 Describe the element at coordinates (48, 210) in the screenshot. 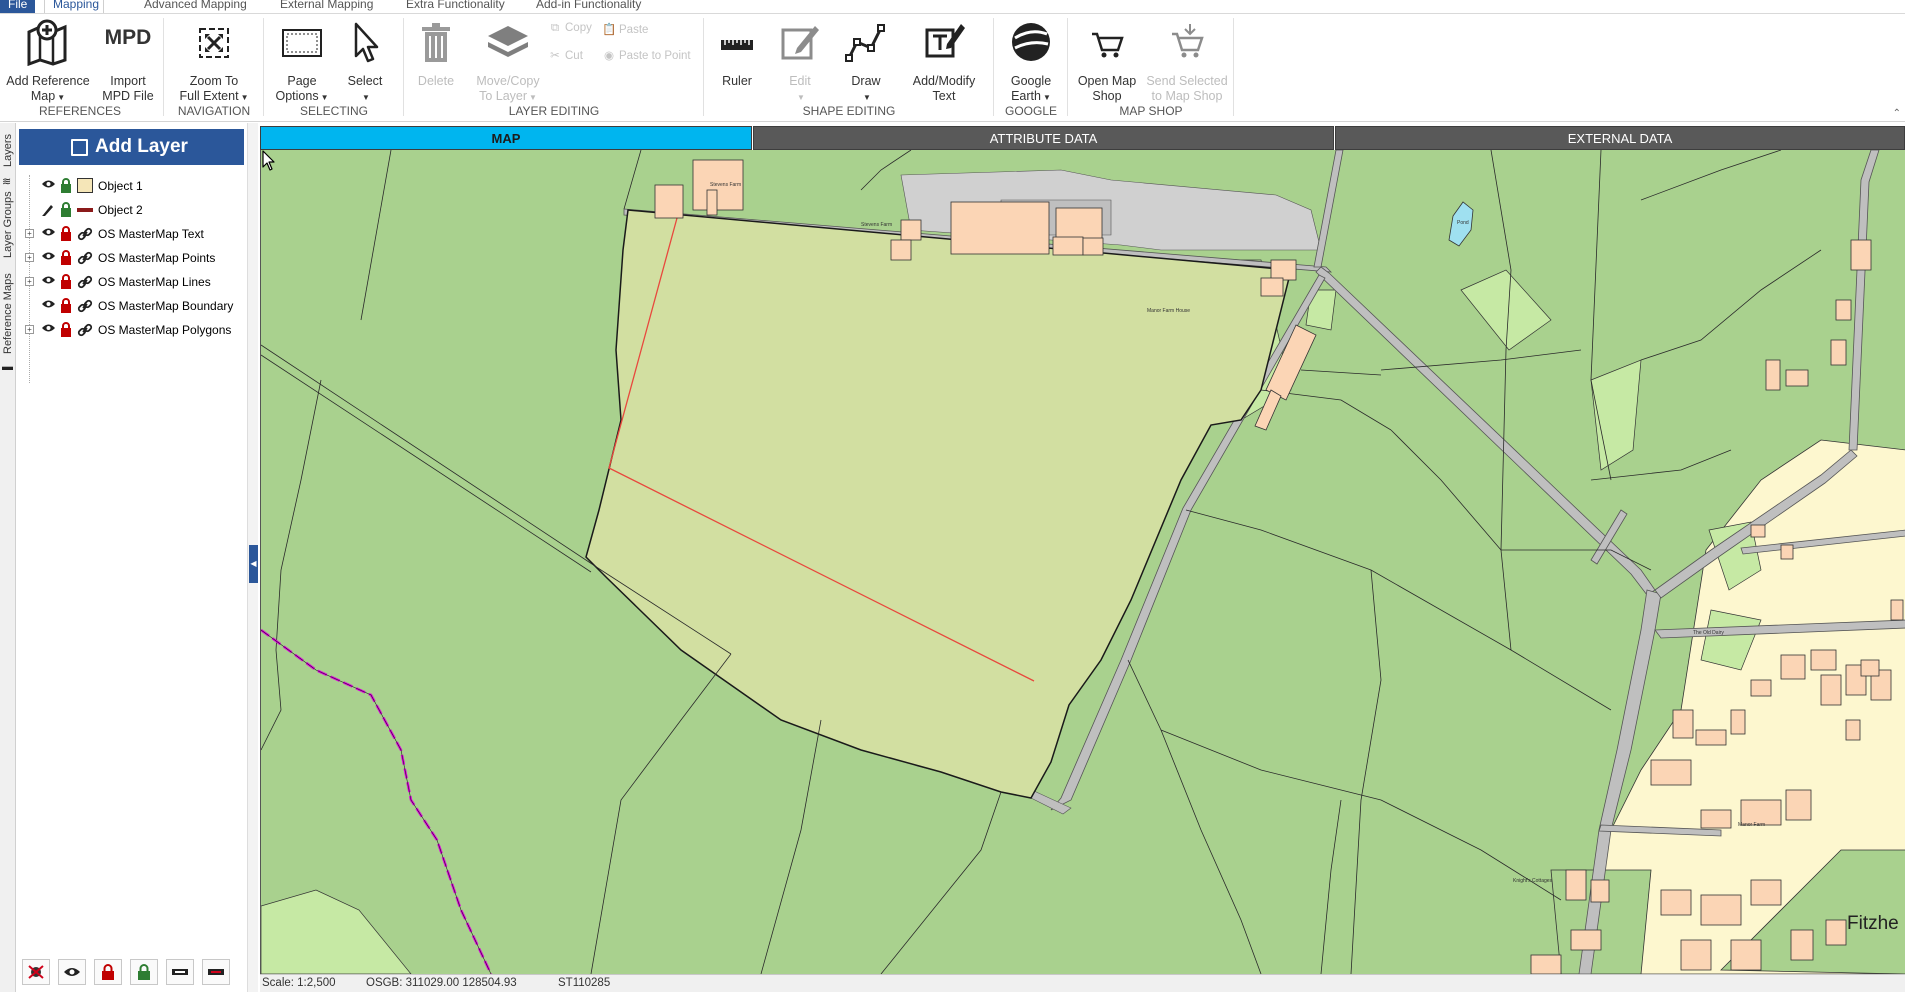

I see `pencil-edit-icon` at that location.